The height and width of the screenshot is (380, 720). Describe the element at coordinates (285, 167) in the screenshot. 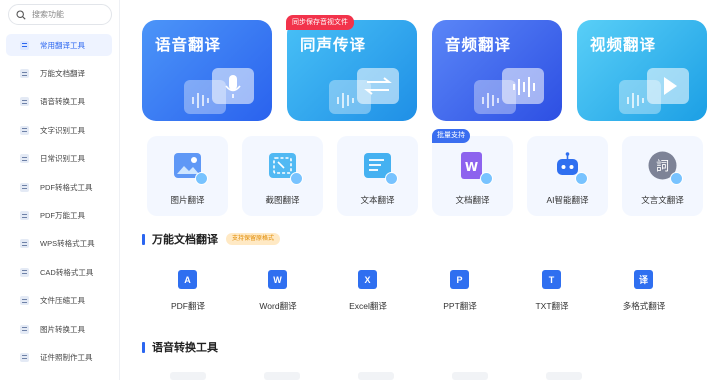

I see `screenshot-translate-icon` at that location.